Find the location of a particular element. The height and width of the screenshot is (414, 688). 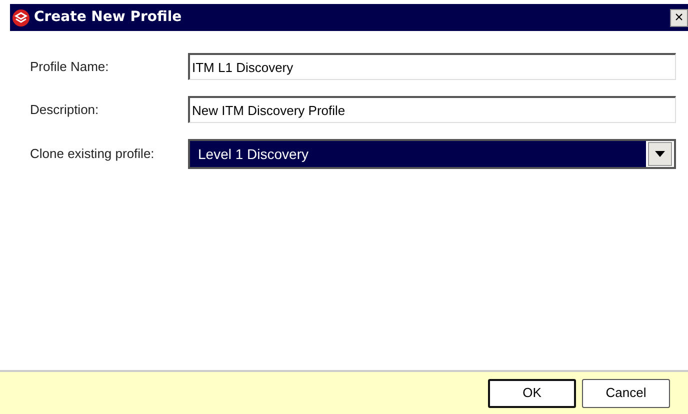

dropdown: Level 1 Discovery is located at coordinates (432, 154).